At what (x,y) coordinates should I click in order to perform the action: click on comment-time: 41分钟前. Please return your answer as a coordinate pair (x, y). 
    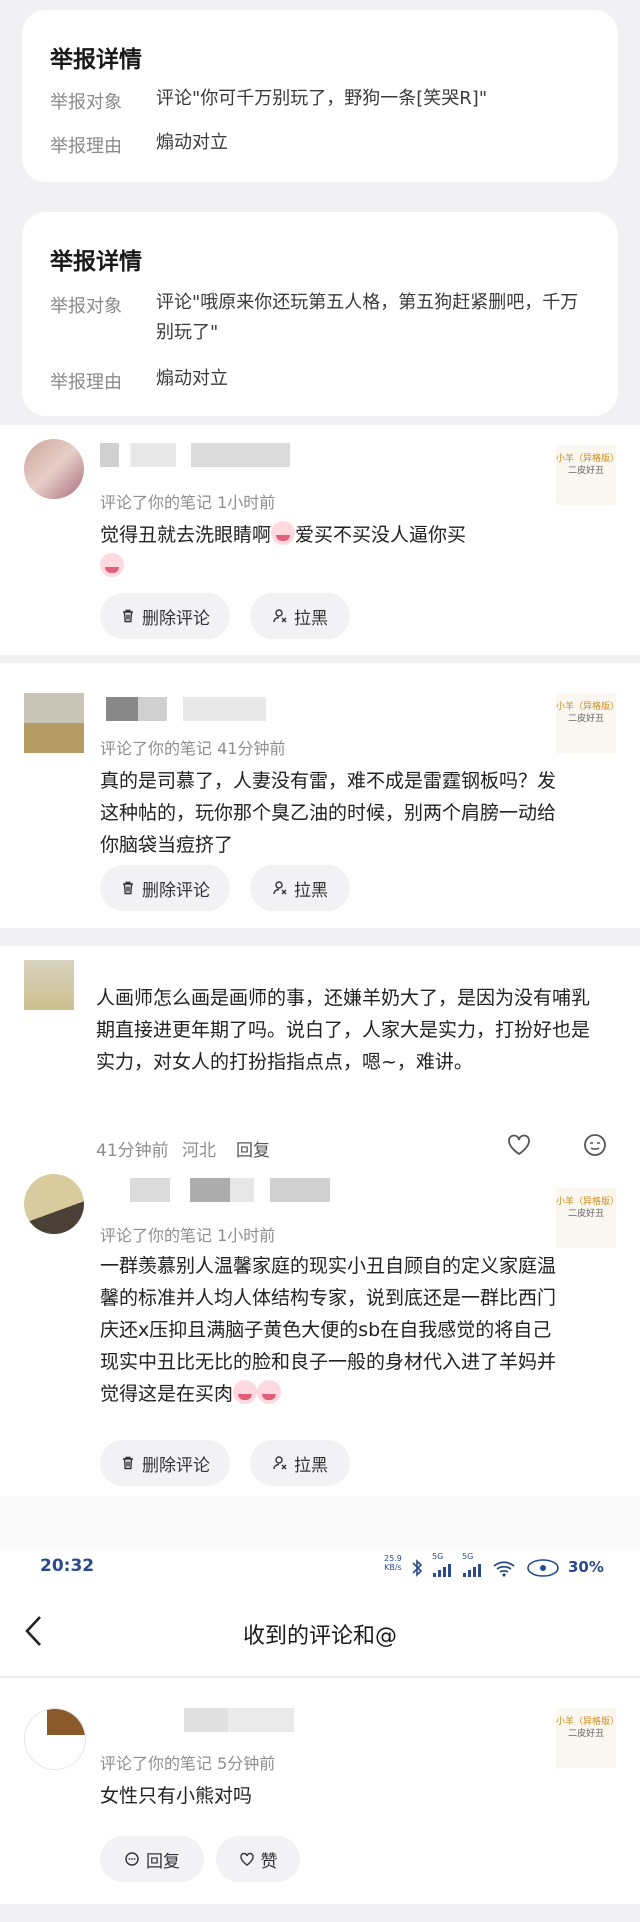
    Looking at the image, I should click on (132, 1151).